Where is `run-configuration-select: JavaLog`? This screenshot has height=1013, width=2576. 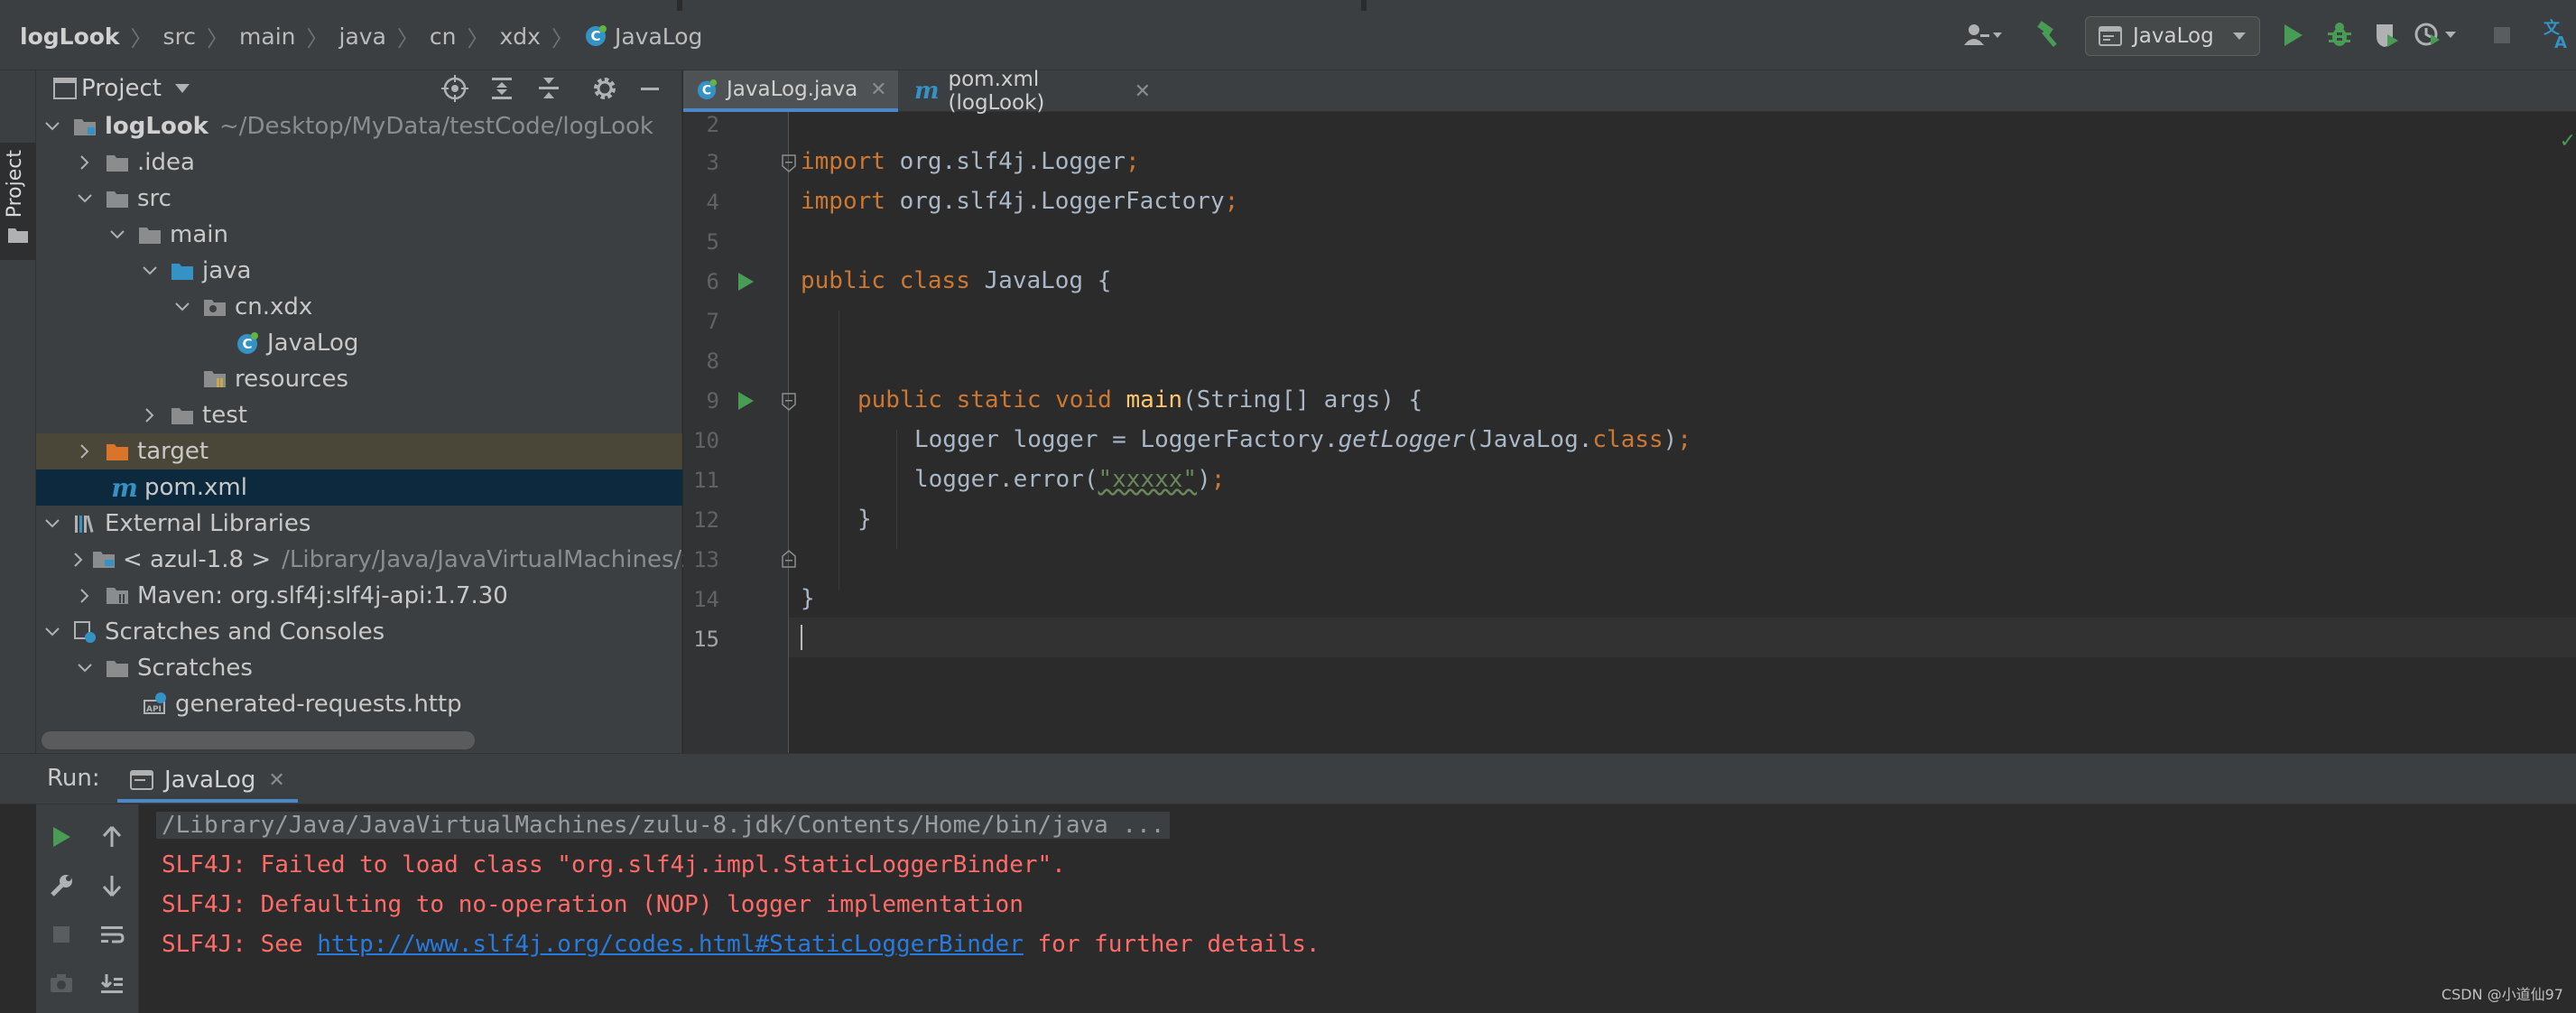
run-configuration-select: JavaLog is located at coordinates (2173, 36).